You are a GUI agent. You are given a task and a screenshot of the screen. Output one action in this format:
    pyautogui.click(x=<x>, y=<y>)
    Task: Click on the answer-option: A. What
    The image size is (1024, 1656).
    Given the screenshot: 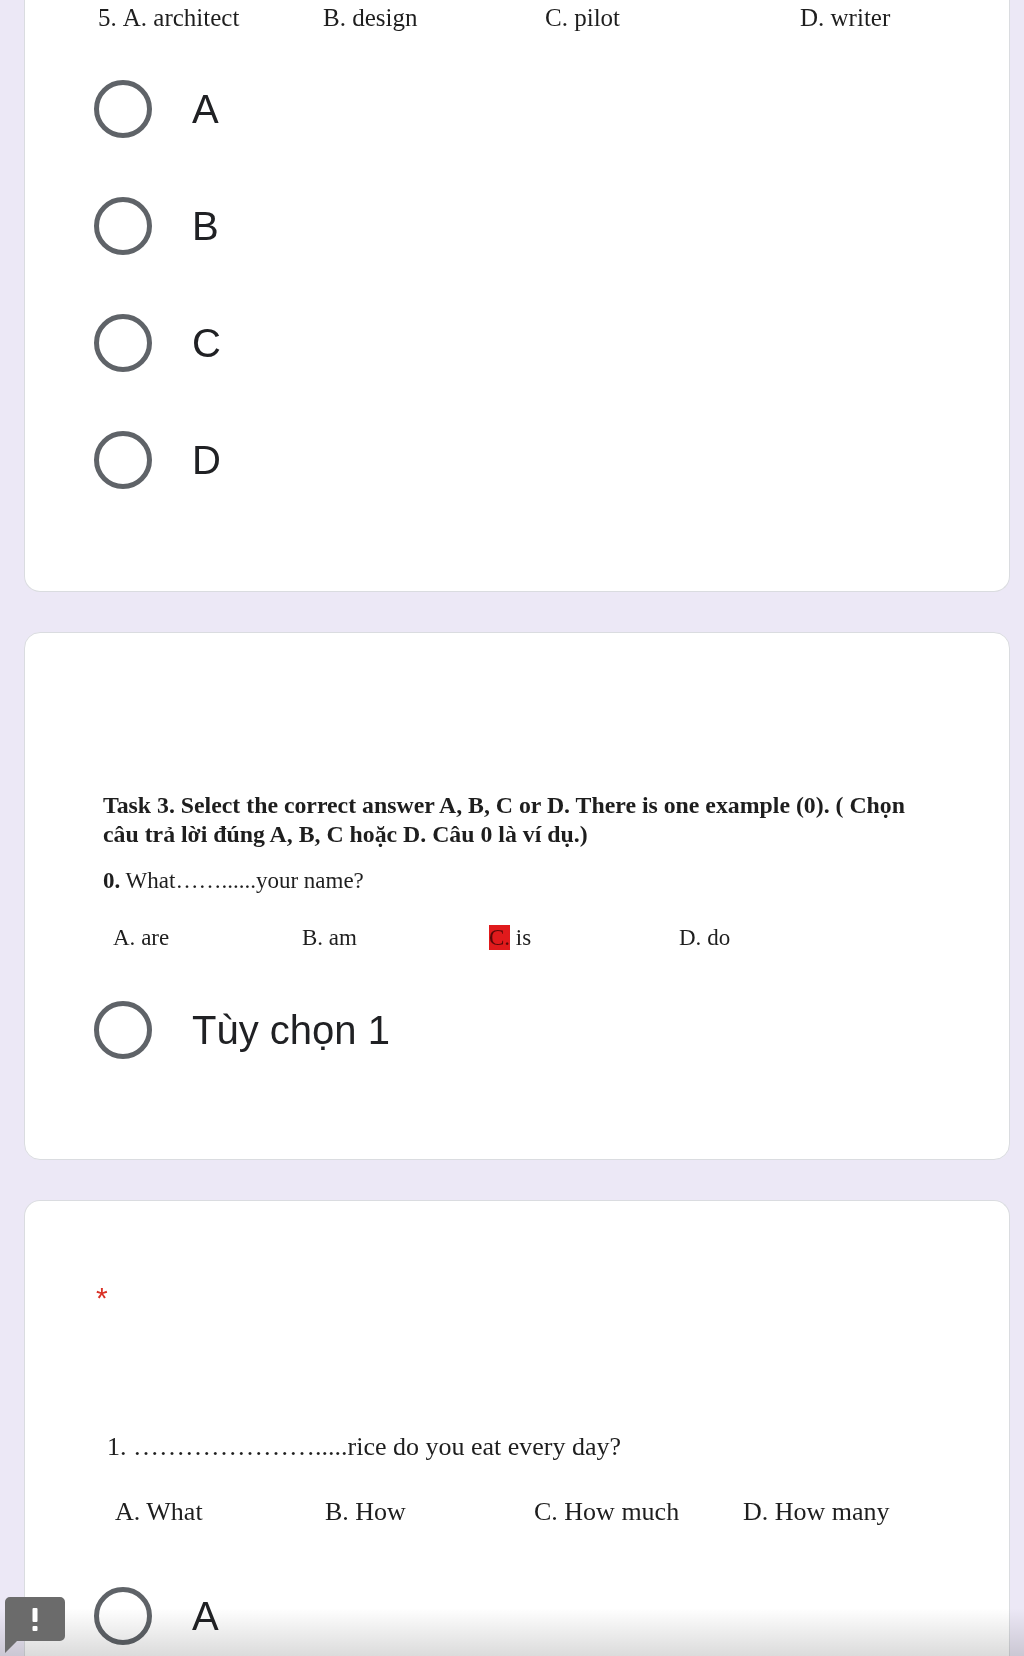 What is the action you would take?
    pyautogui.click(x=159, y=1512)
    